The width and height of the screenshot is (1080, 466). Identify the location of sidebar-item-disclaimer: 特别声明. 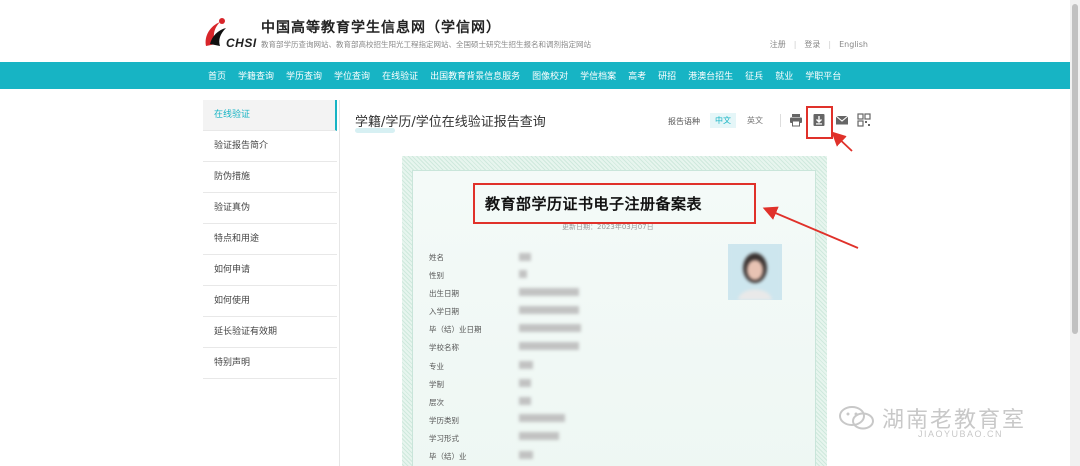
(270, 363).